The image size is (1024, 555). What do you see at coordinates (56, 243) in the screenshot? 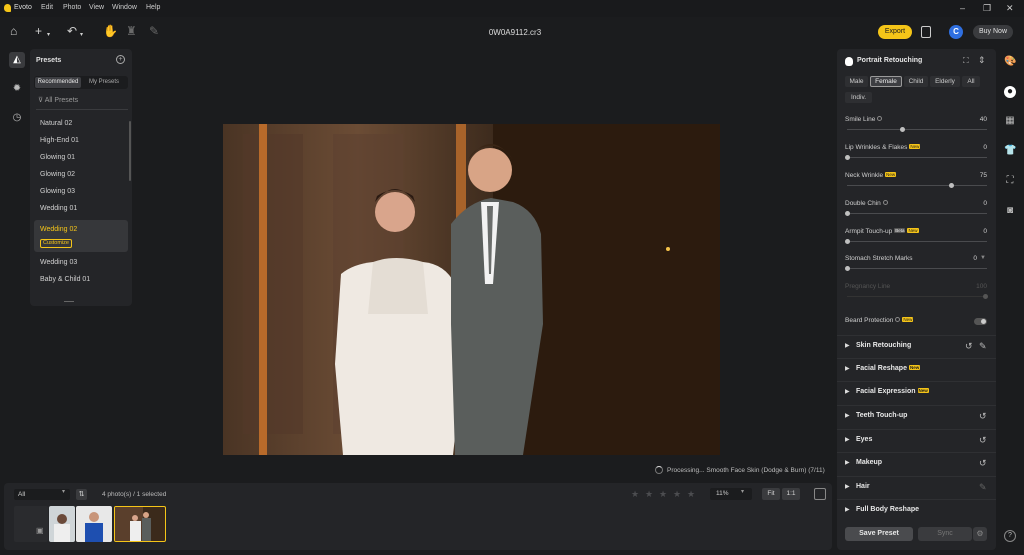
I see `customize-badge: Customize` at bounding box center [56, 243].